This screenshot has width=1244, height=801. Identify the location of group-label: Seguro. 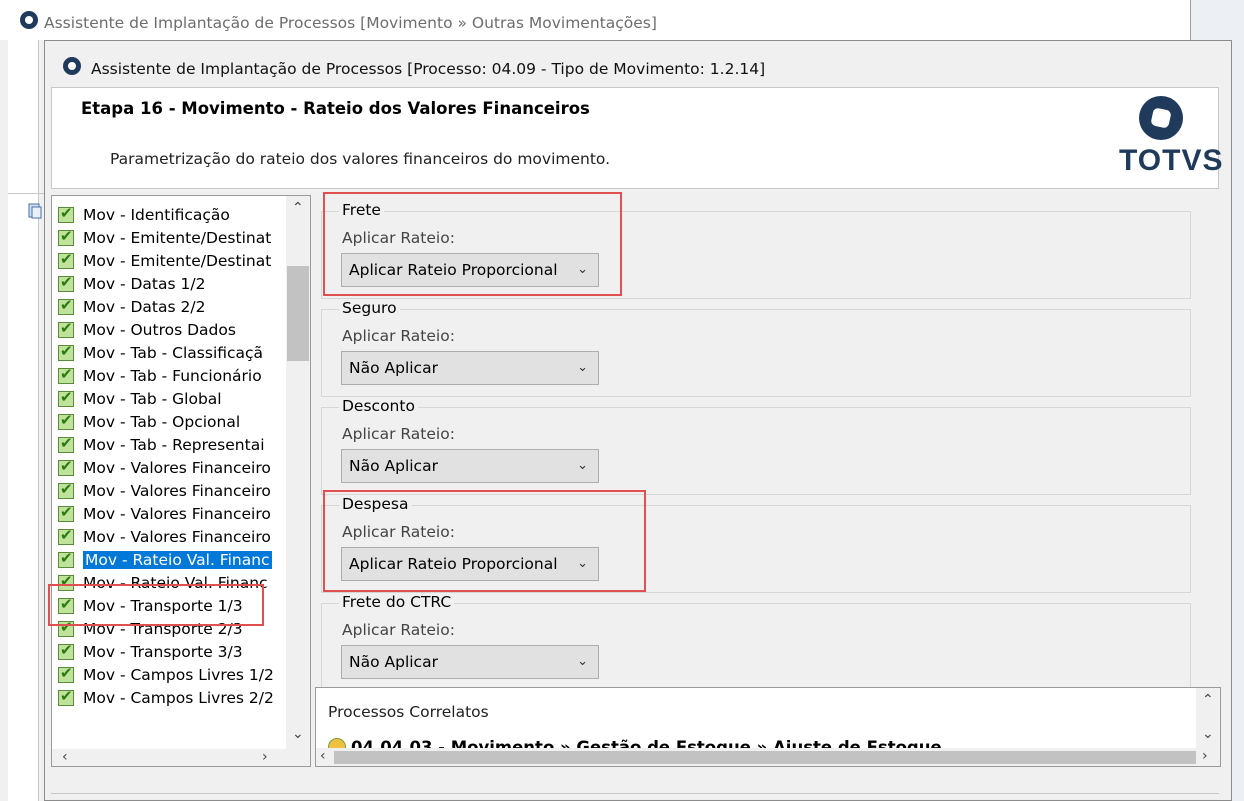
(369, 308).